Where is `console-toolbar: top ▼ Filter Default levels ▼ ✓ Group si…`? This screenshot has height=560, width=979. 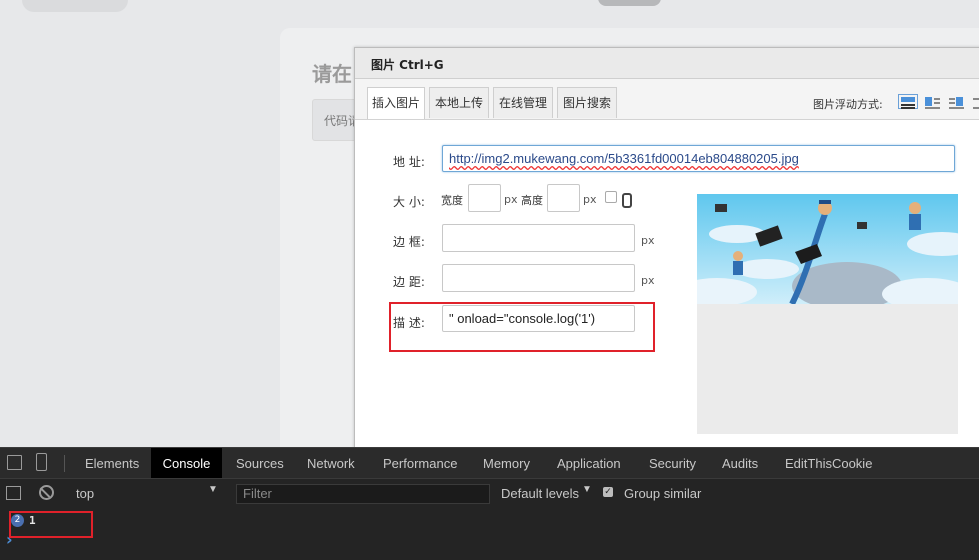 console-toolbar: top ▼ Filter Default levels ▼ ✓ Group si… is located at coordinates (489, 493).